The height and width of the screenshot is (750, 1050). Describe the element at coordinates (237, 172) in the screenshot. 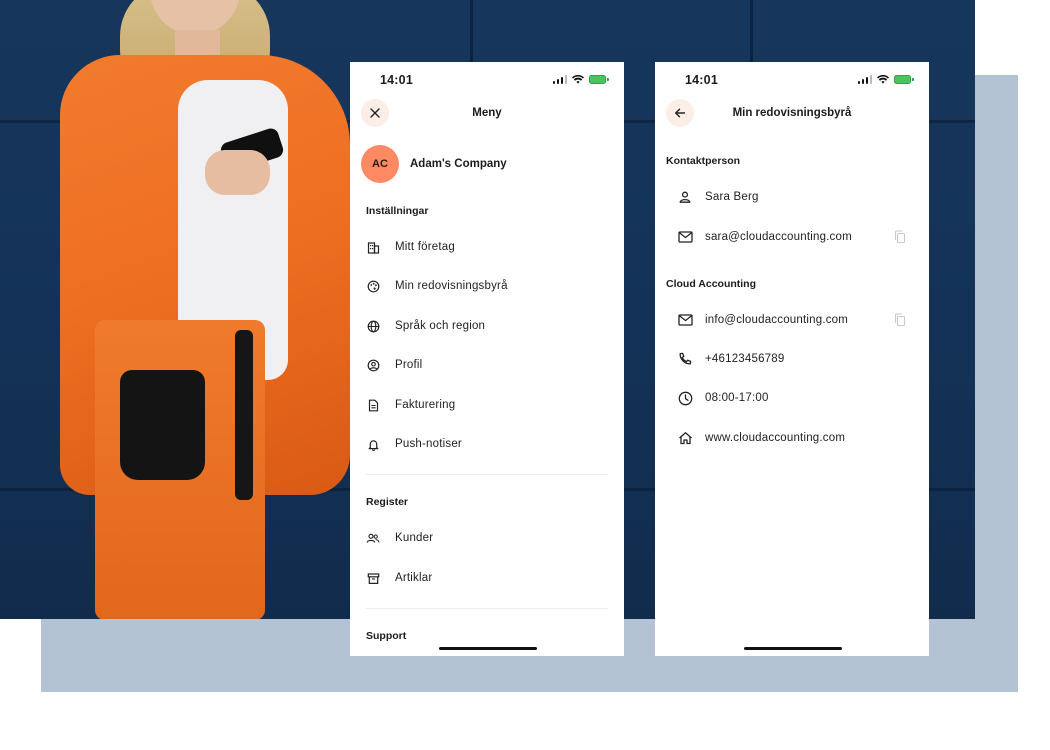

I see `figure-hand` at that location.